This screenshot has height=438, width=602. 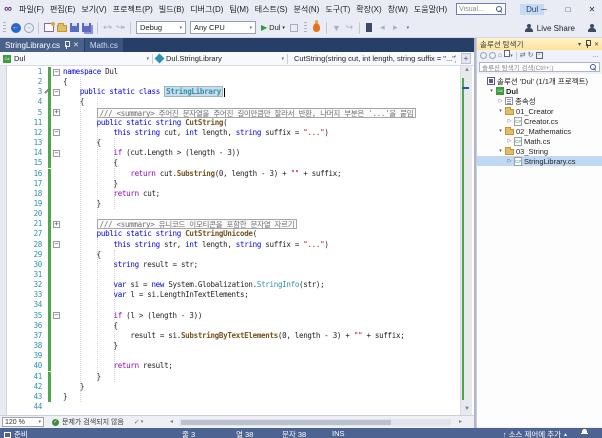 I want to click on explorer-forward-button, so click(x=492, y=55).